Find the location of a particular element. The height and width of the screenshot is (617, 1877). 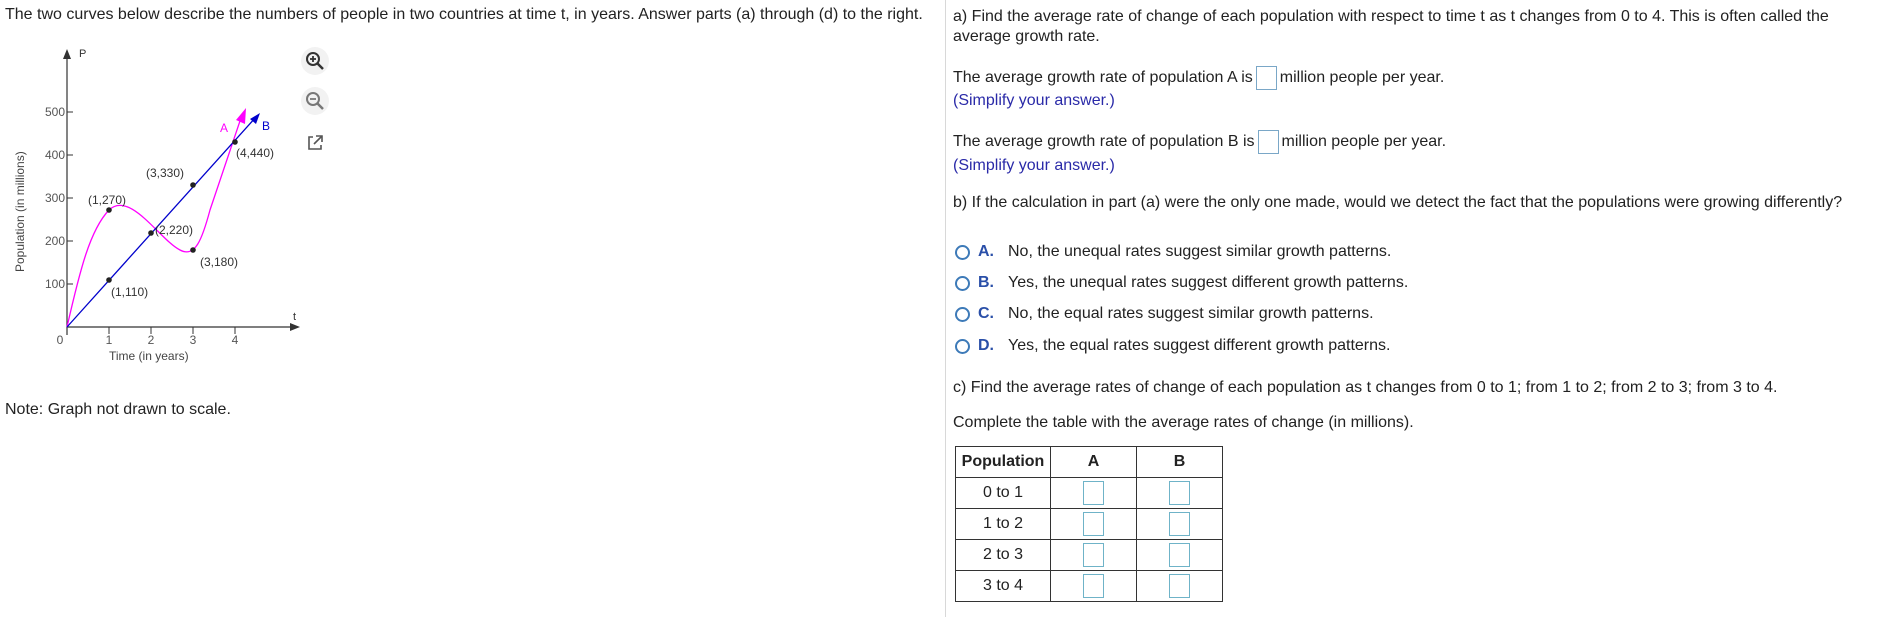

rate-b-1-2-input is located at coordinates (1179, 524).